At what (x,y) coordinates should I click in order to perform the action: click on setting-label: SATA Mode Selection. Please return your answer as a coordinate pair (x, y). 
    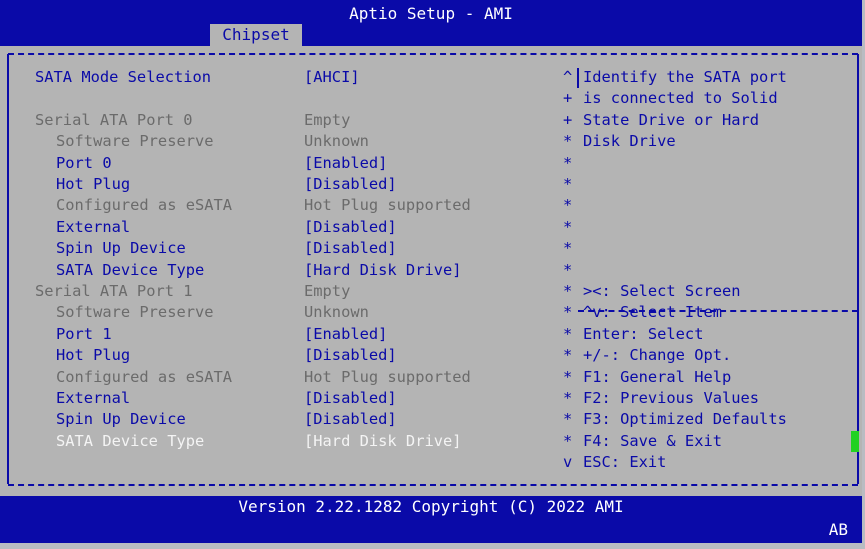
    Looking at the image, I should click on (123, 77).